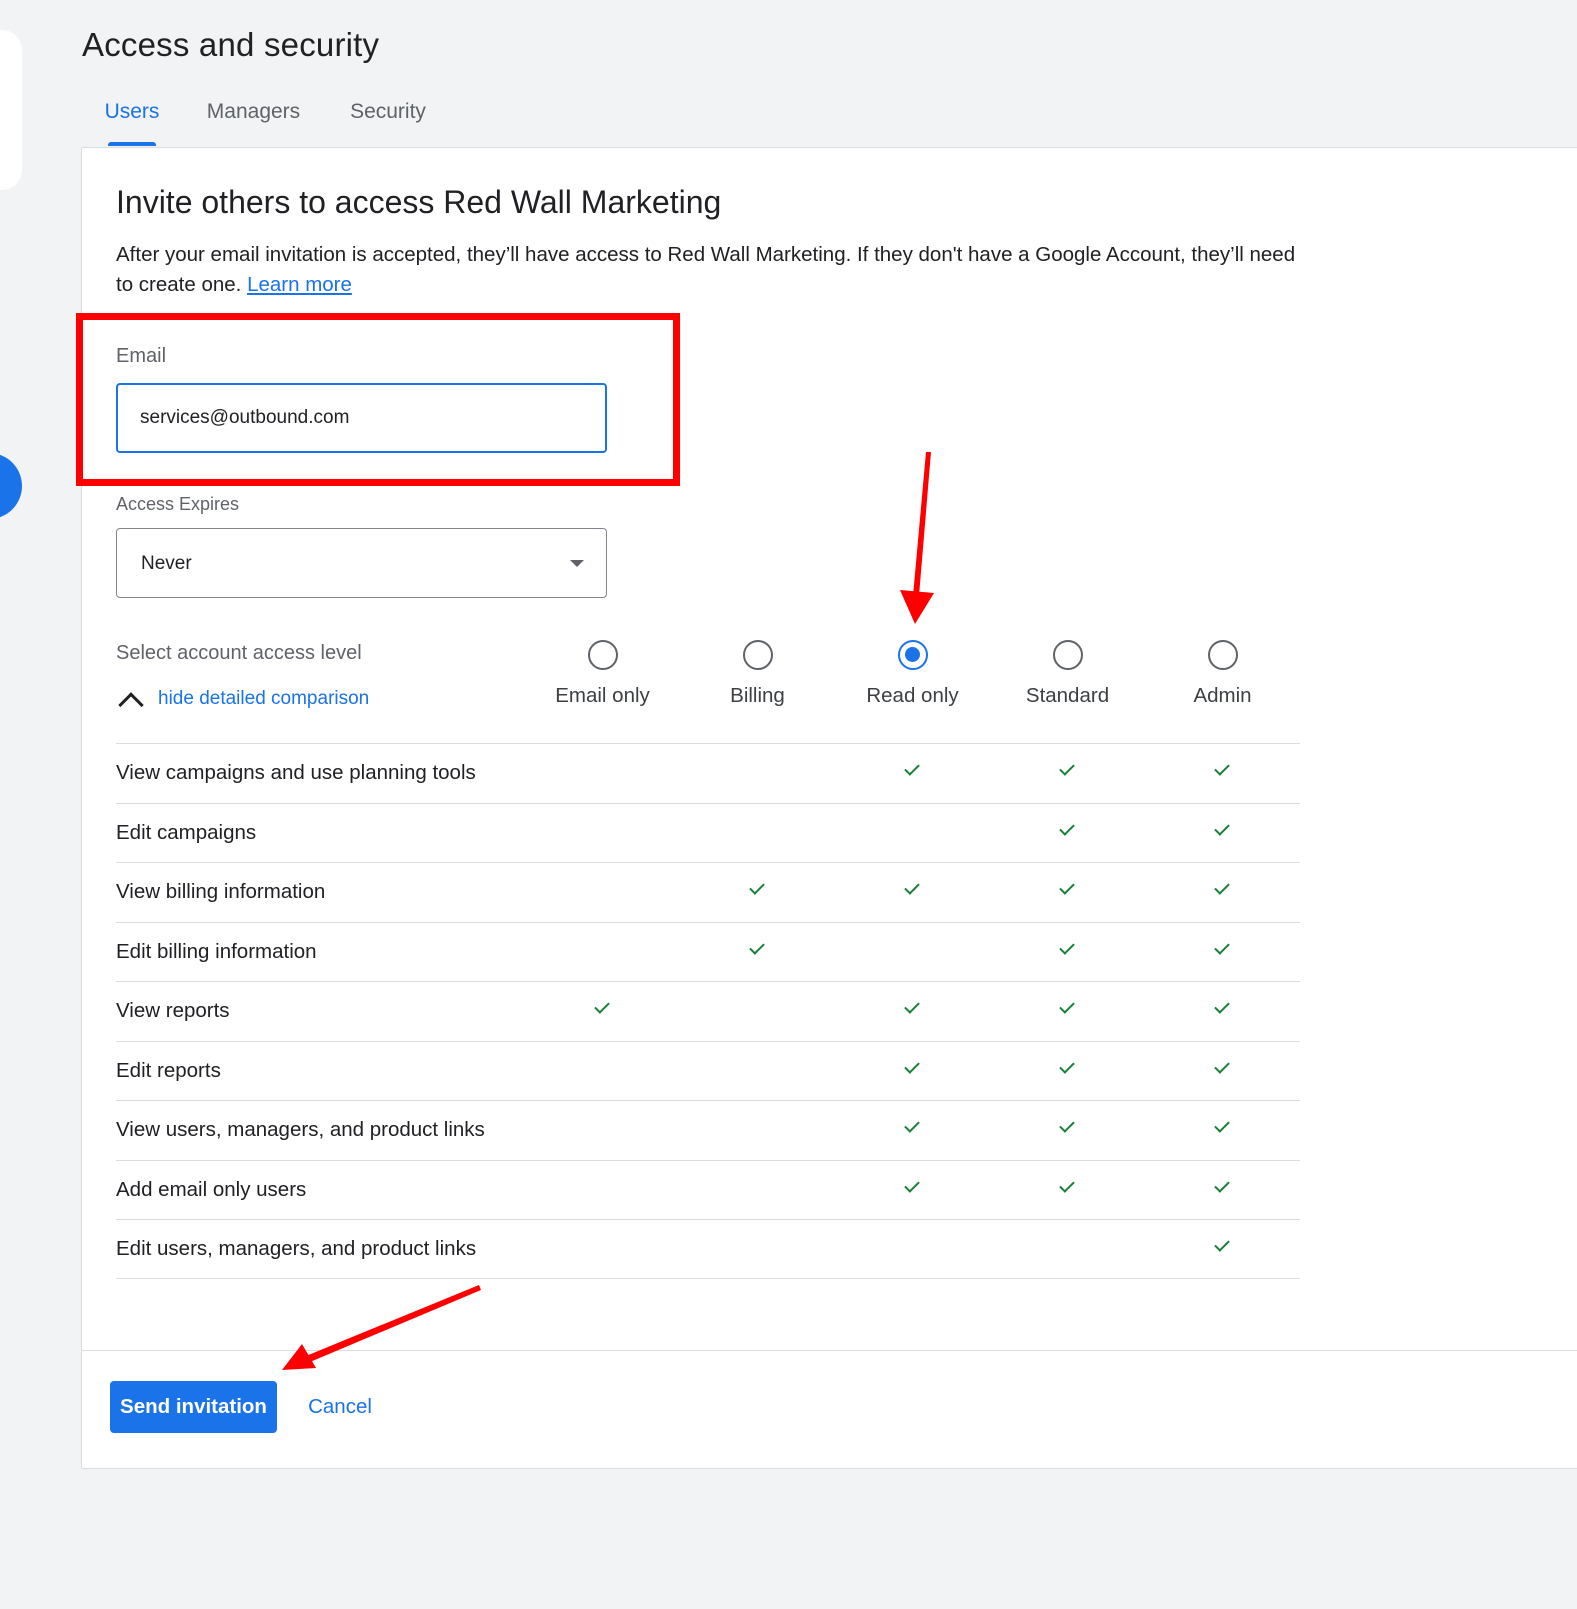 Image resolution: width=1577 pixels, height=1609 pixels. What do you see at coordinates (239, 653) in the screenshot?
I see `access-level-label: Select account access level` at bounding box center [239, 653].